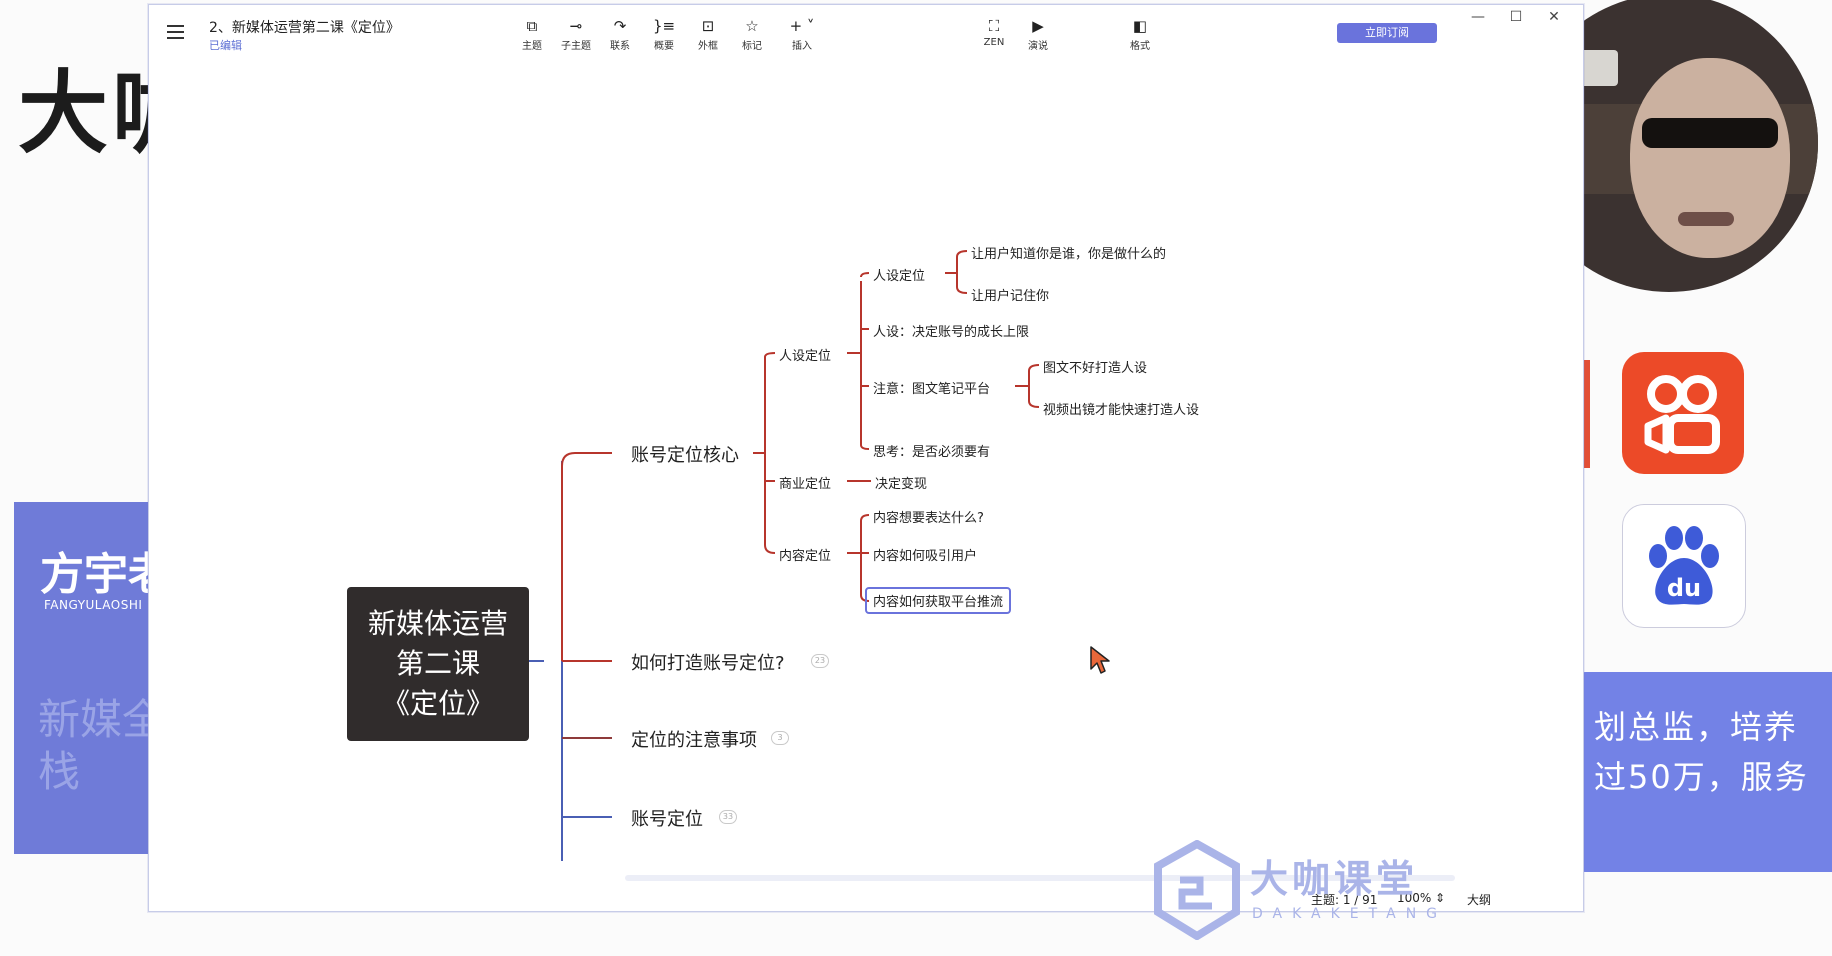 The height and width of the screenshot is (956, 1832). Describe the element at coordinates (802, 26) in the screenshot. I see `insert-icon: + ˅` at that location.